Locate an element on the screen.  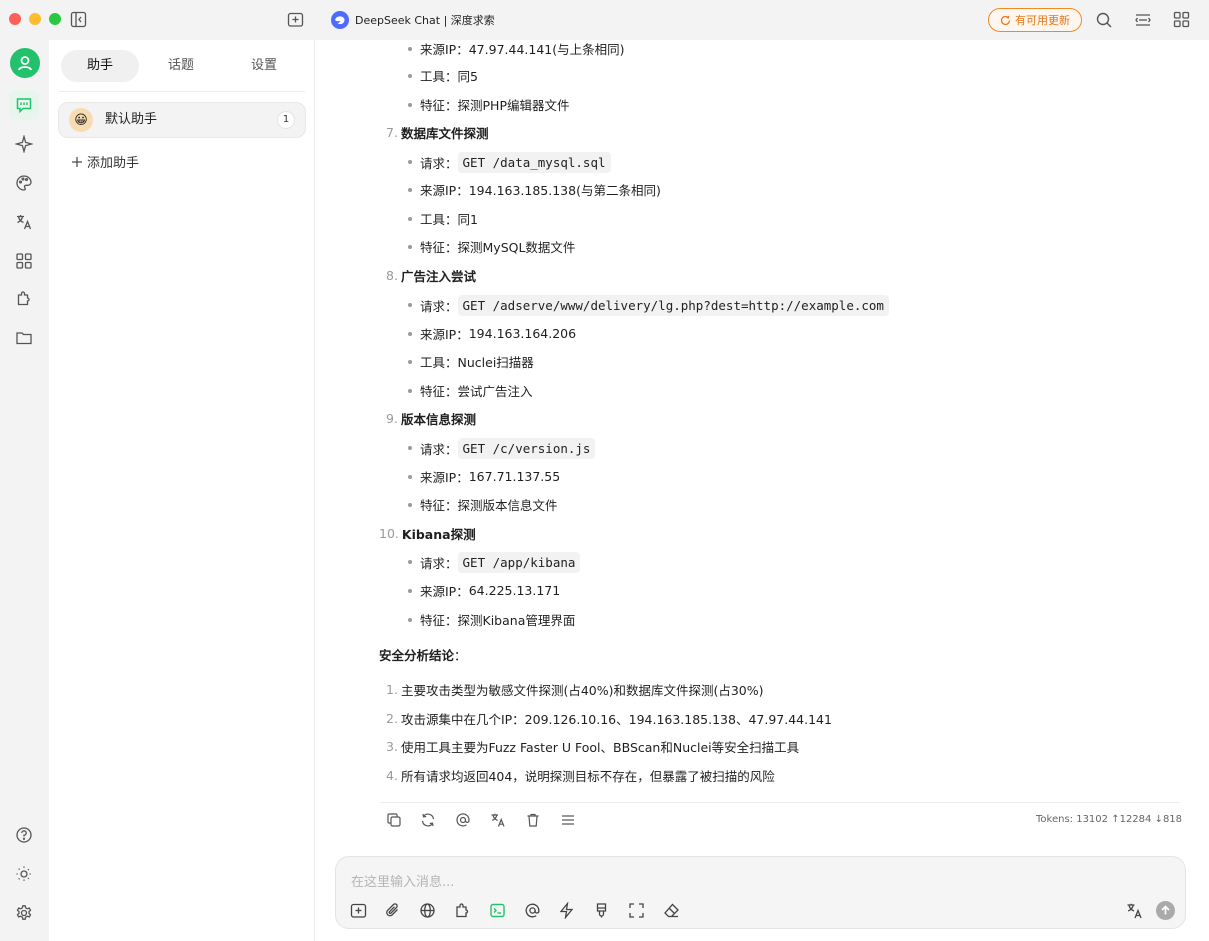
tab-assistants: 助手 is located at coordinates (100, 66).